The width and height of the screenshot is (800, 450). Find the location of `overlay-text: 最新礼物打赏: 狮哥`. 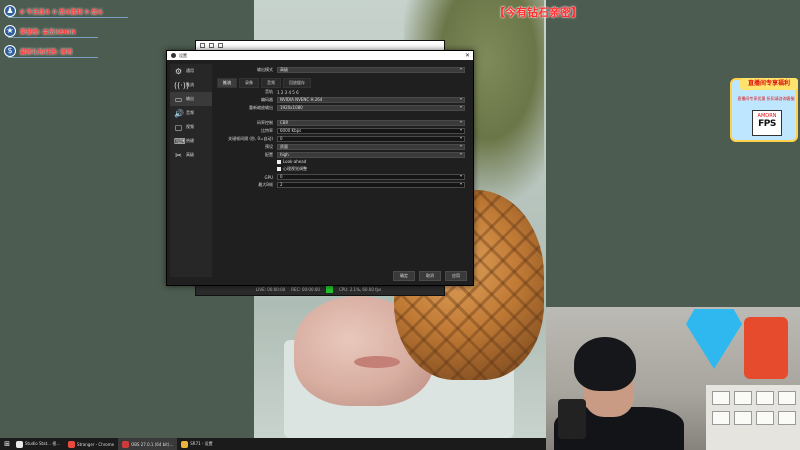

overlay-text: 最新礼物打赏: 狮哥 is located at coordinates (46, 52).